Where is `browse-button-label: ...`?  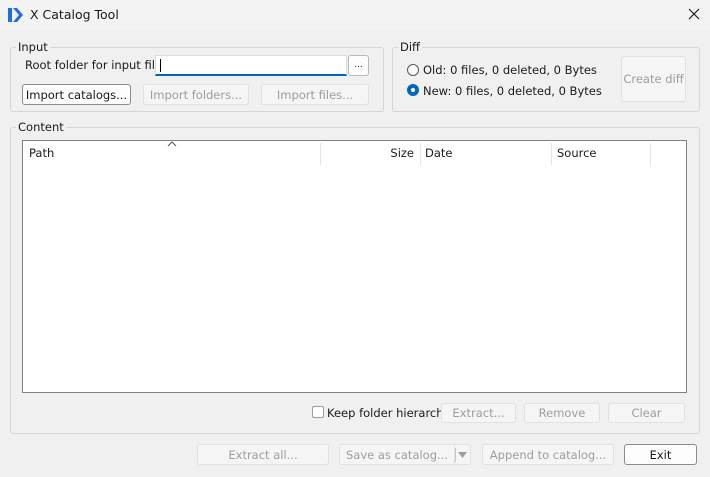
browse-button-label: ... is located at coordinates (358, 65).